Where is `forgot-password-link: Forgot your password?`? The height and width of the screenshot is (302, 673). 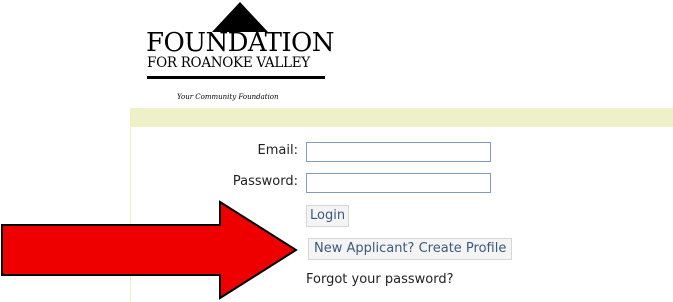
forgot-password-link: Forgot your password? is located at coordinates (380, 279).